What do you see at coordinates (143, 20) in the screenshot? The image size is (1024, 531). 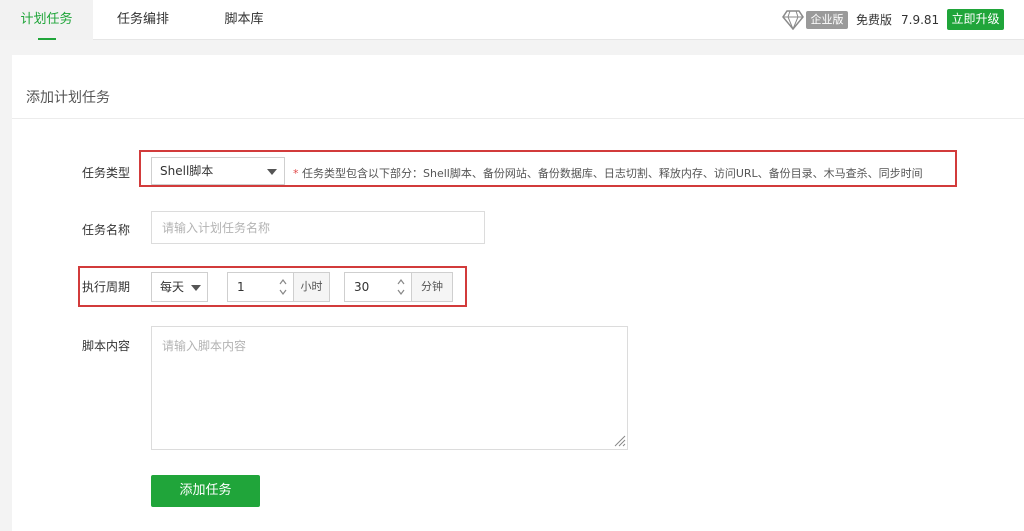 I see `tab-task-orchestration: 任务编排` at bounding box center [143, 20].